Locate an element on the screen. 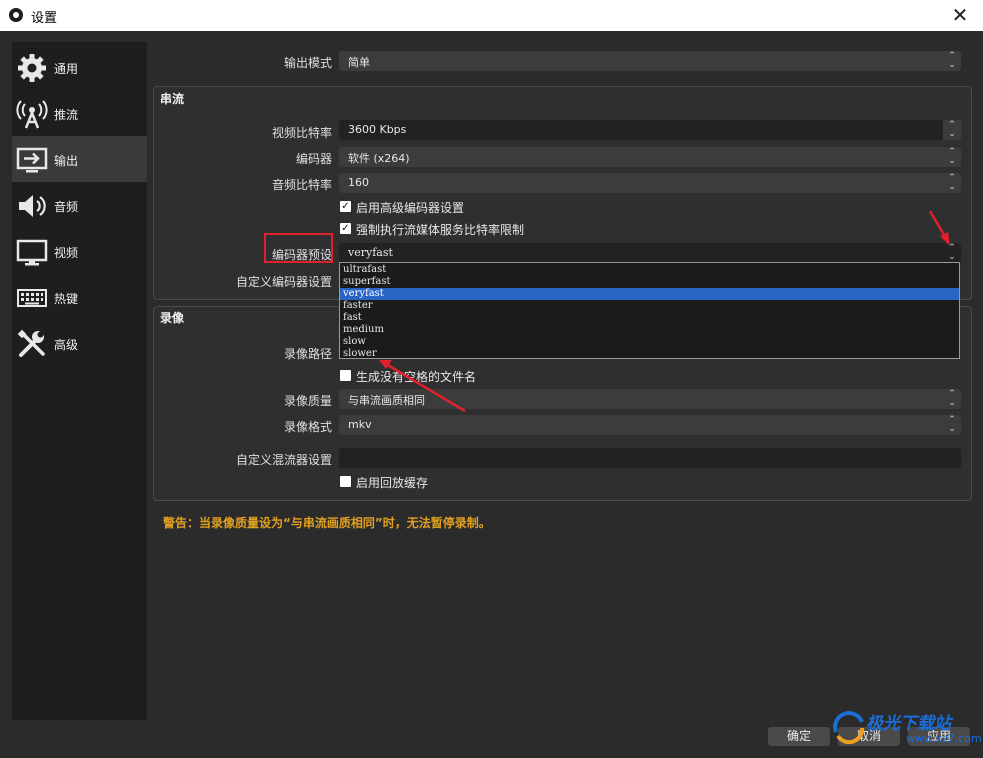 This screenshot has height=758, width=983. custom-muxer-label: 自定义混流器设置 is located at coordinates (283, 460).